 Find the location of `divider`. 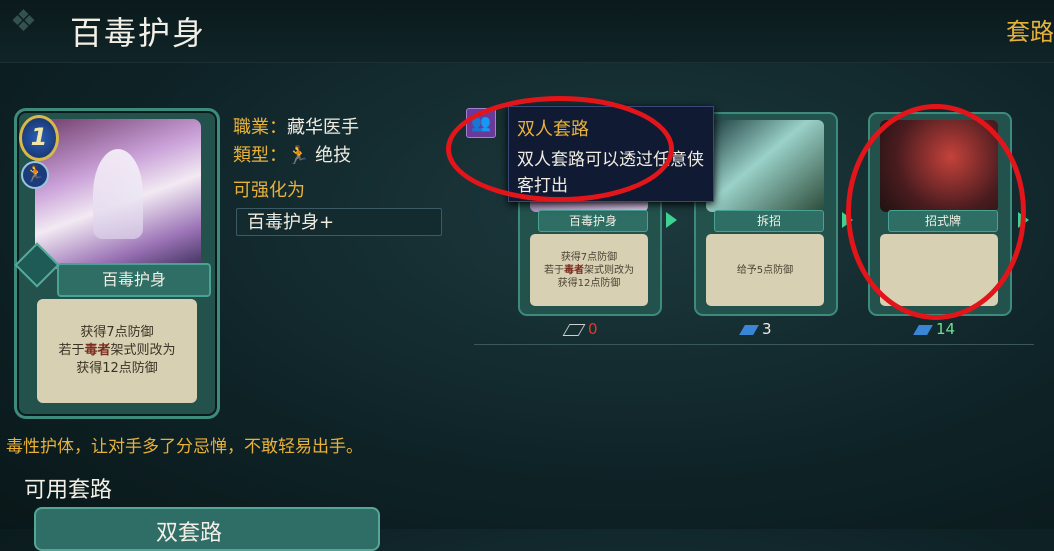

divider is located at coordinates (754, 344).